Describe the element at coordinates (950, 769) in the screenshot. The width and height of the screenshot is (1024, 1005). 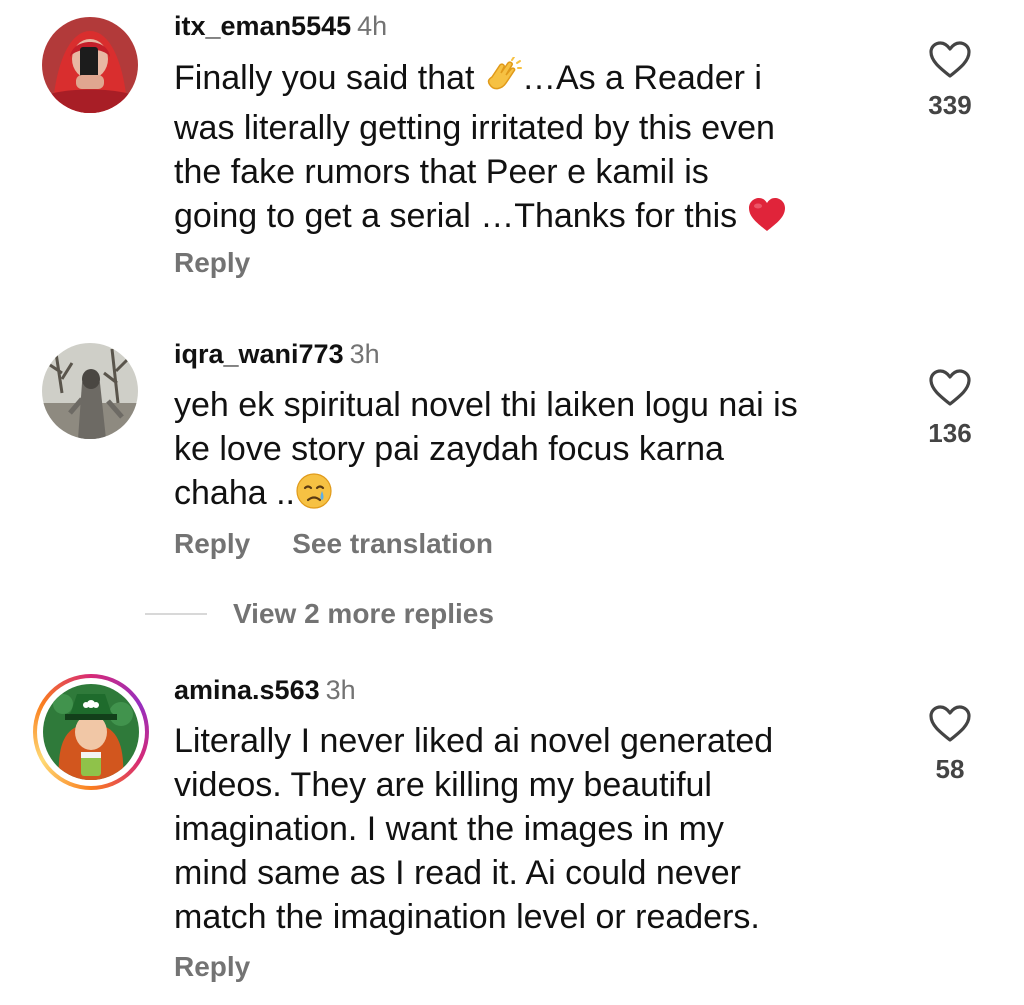
I see `like-count: 58` at that location.